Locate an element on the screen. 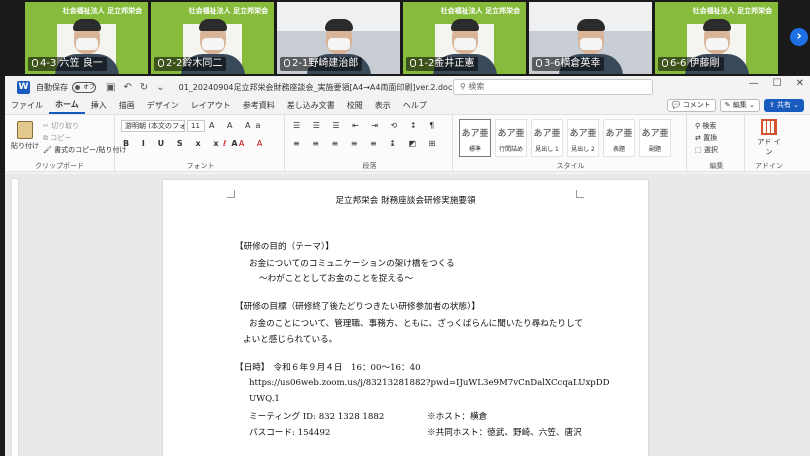  next-page-arrow-icon: › is located at coordinates (799, 37).